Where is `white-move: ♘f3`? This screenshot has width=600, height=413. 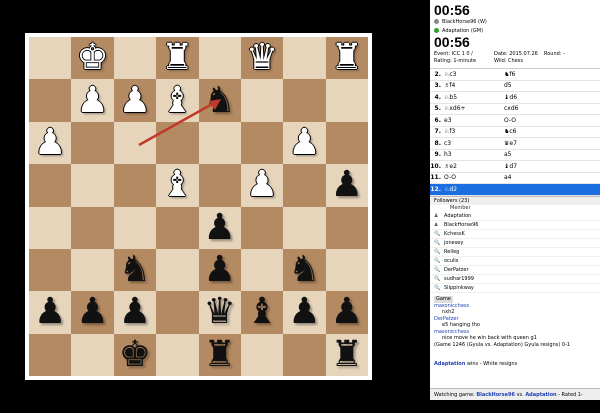
white-move: ♘f3 is located at coordinates (474, 131).